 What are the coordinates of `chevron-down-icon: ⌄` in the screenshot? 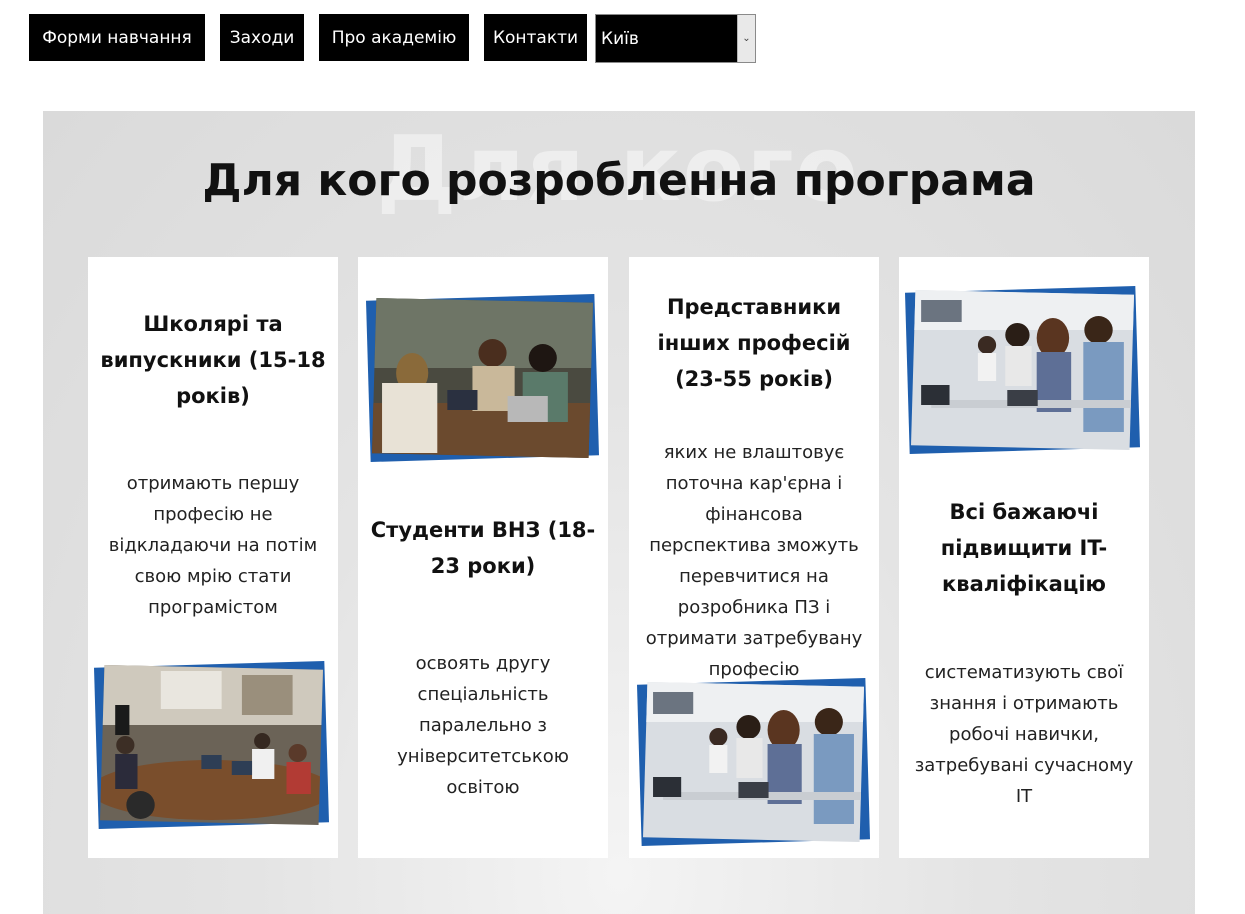 It's located at (746, 38).